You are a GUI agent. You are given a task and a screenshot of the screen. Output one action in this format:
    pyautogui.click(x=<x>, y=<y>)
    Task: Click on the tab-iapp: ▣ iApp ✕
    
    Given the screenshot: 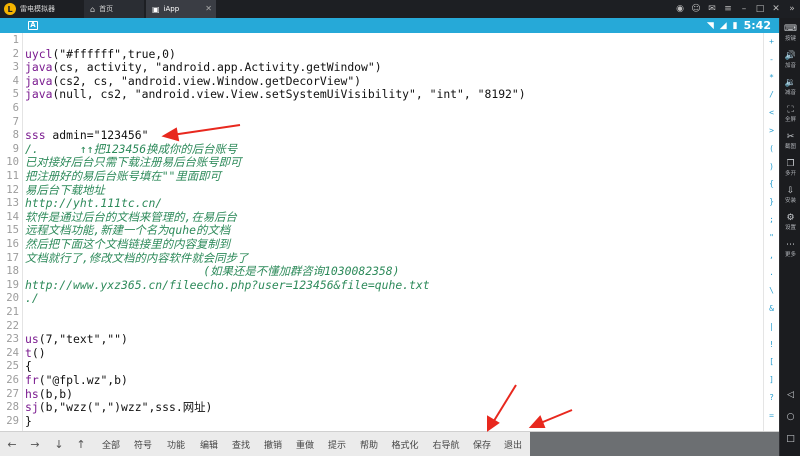 What is the action you would take?
    pyautogui.click(x=181, y=9)
    